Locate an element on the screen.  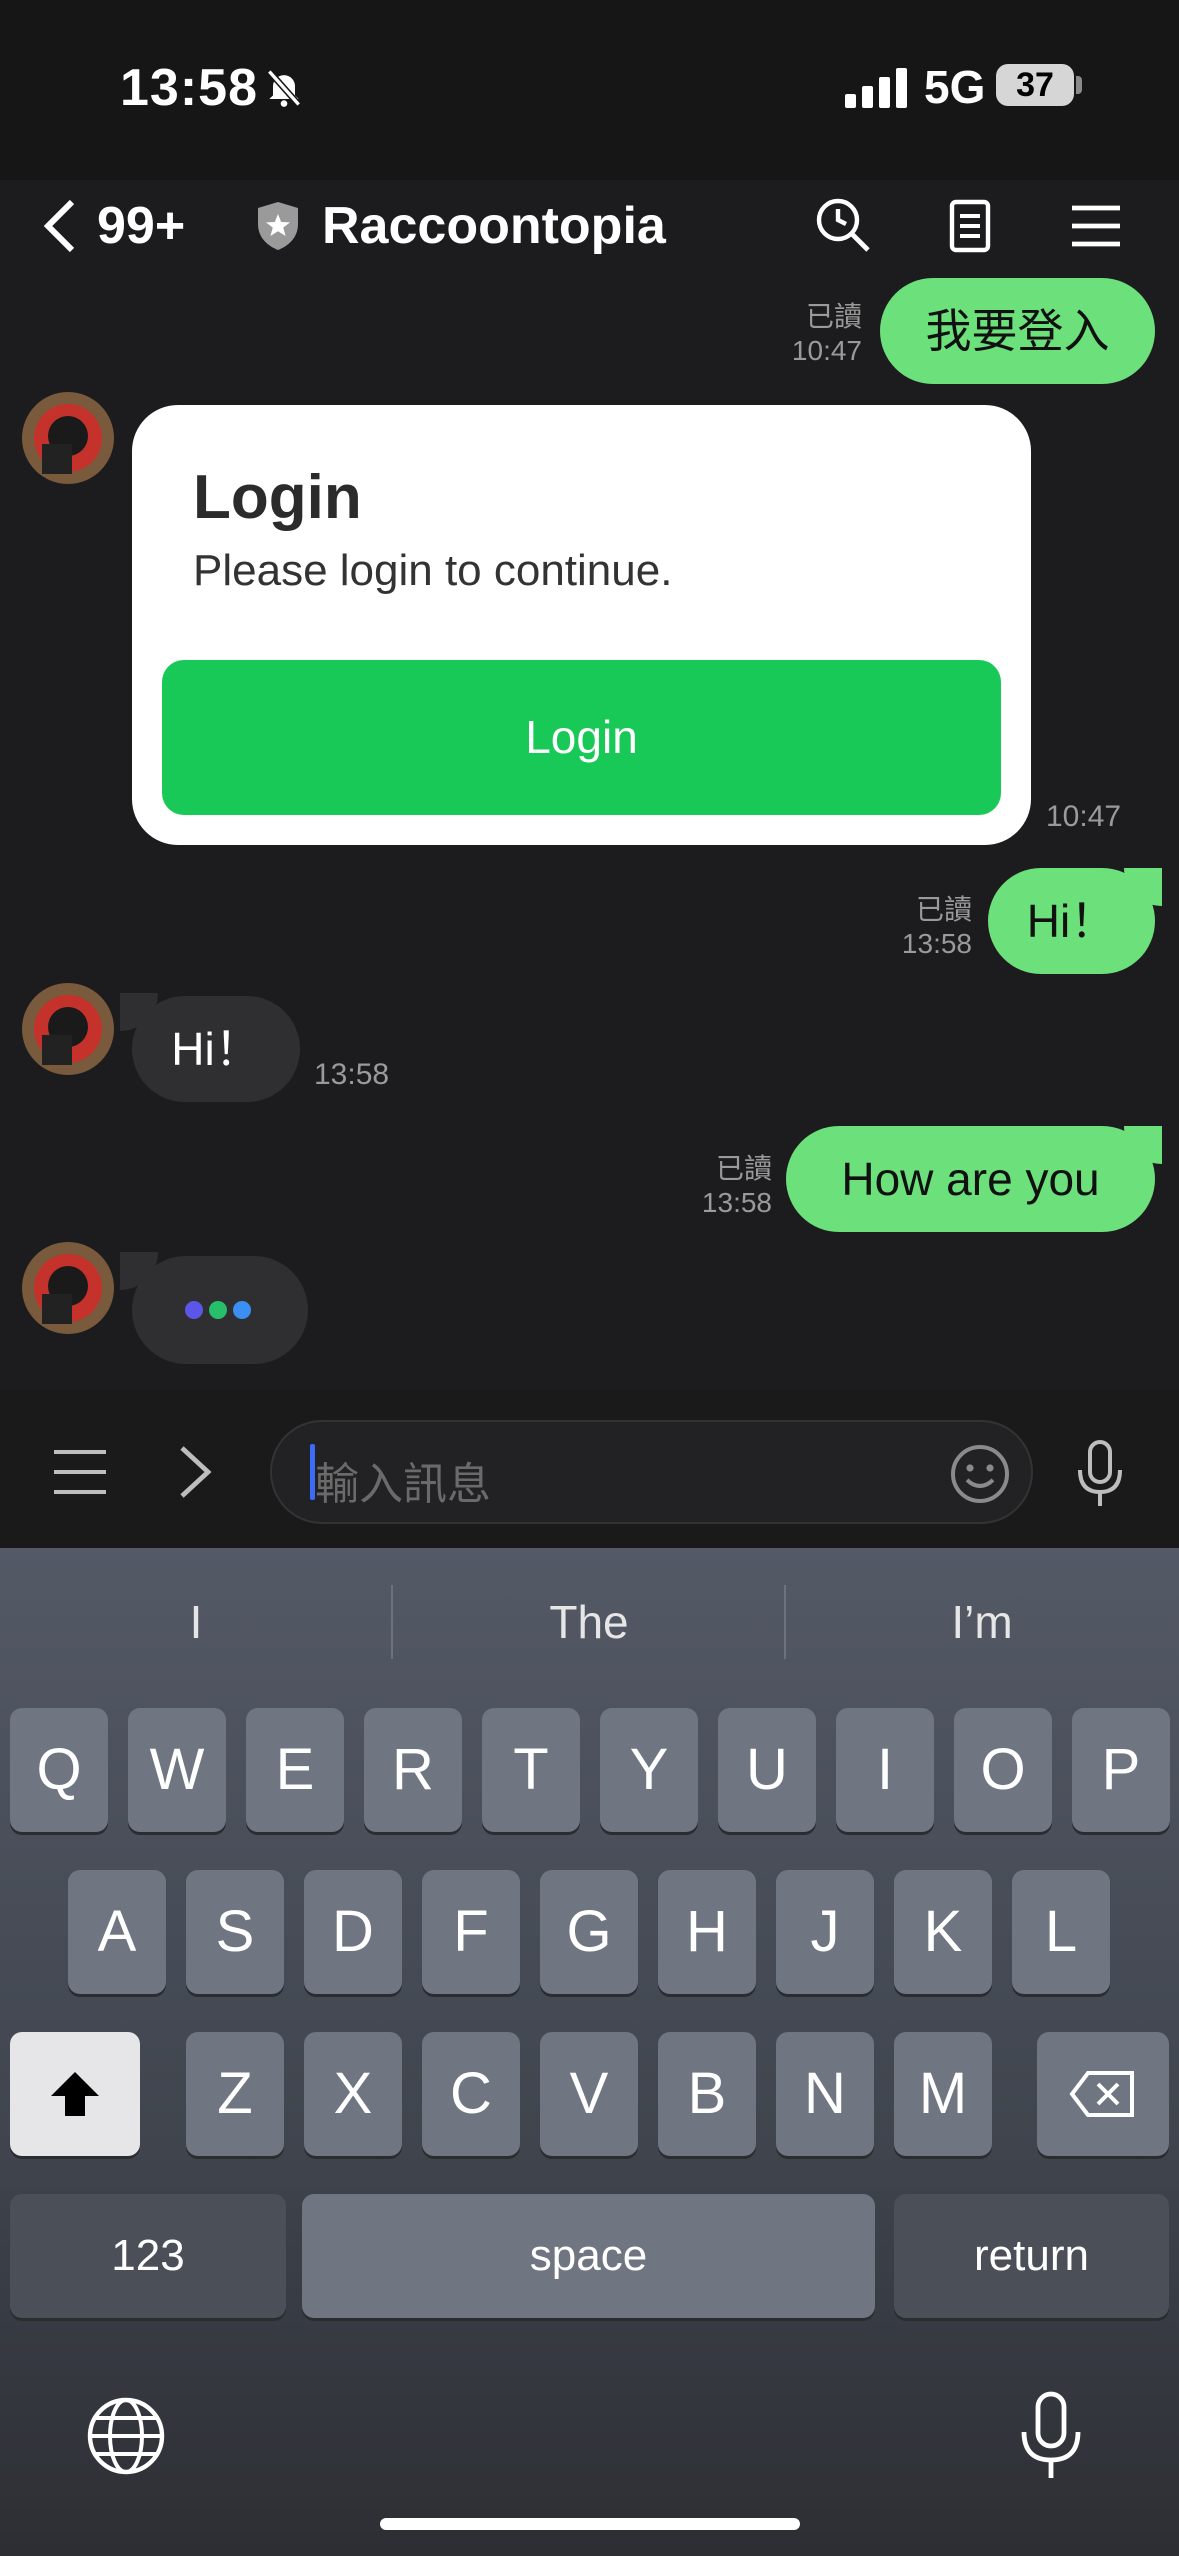
key-a: A is located at coordinates (117, 1932).